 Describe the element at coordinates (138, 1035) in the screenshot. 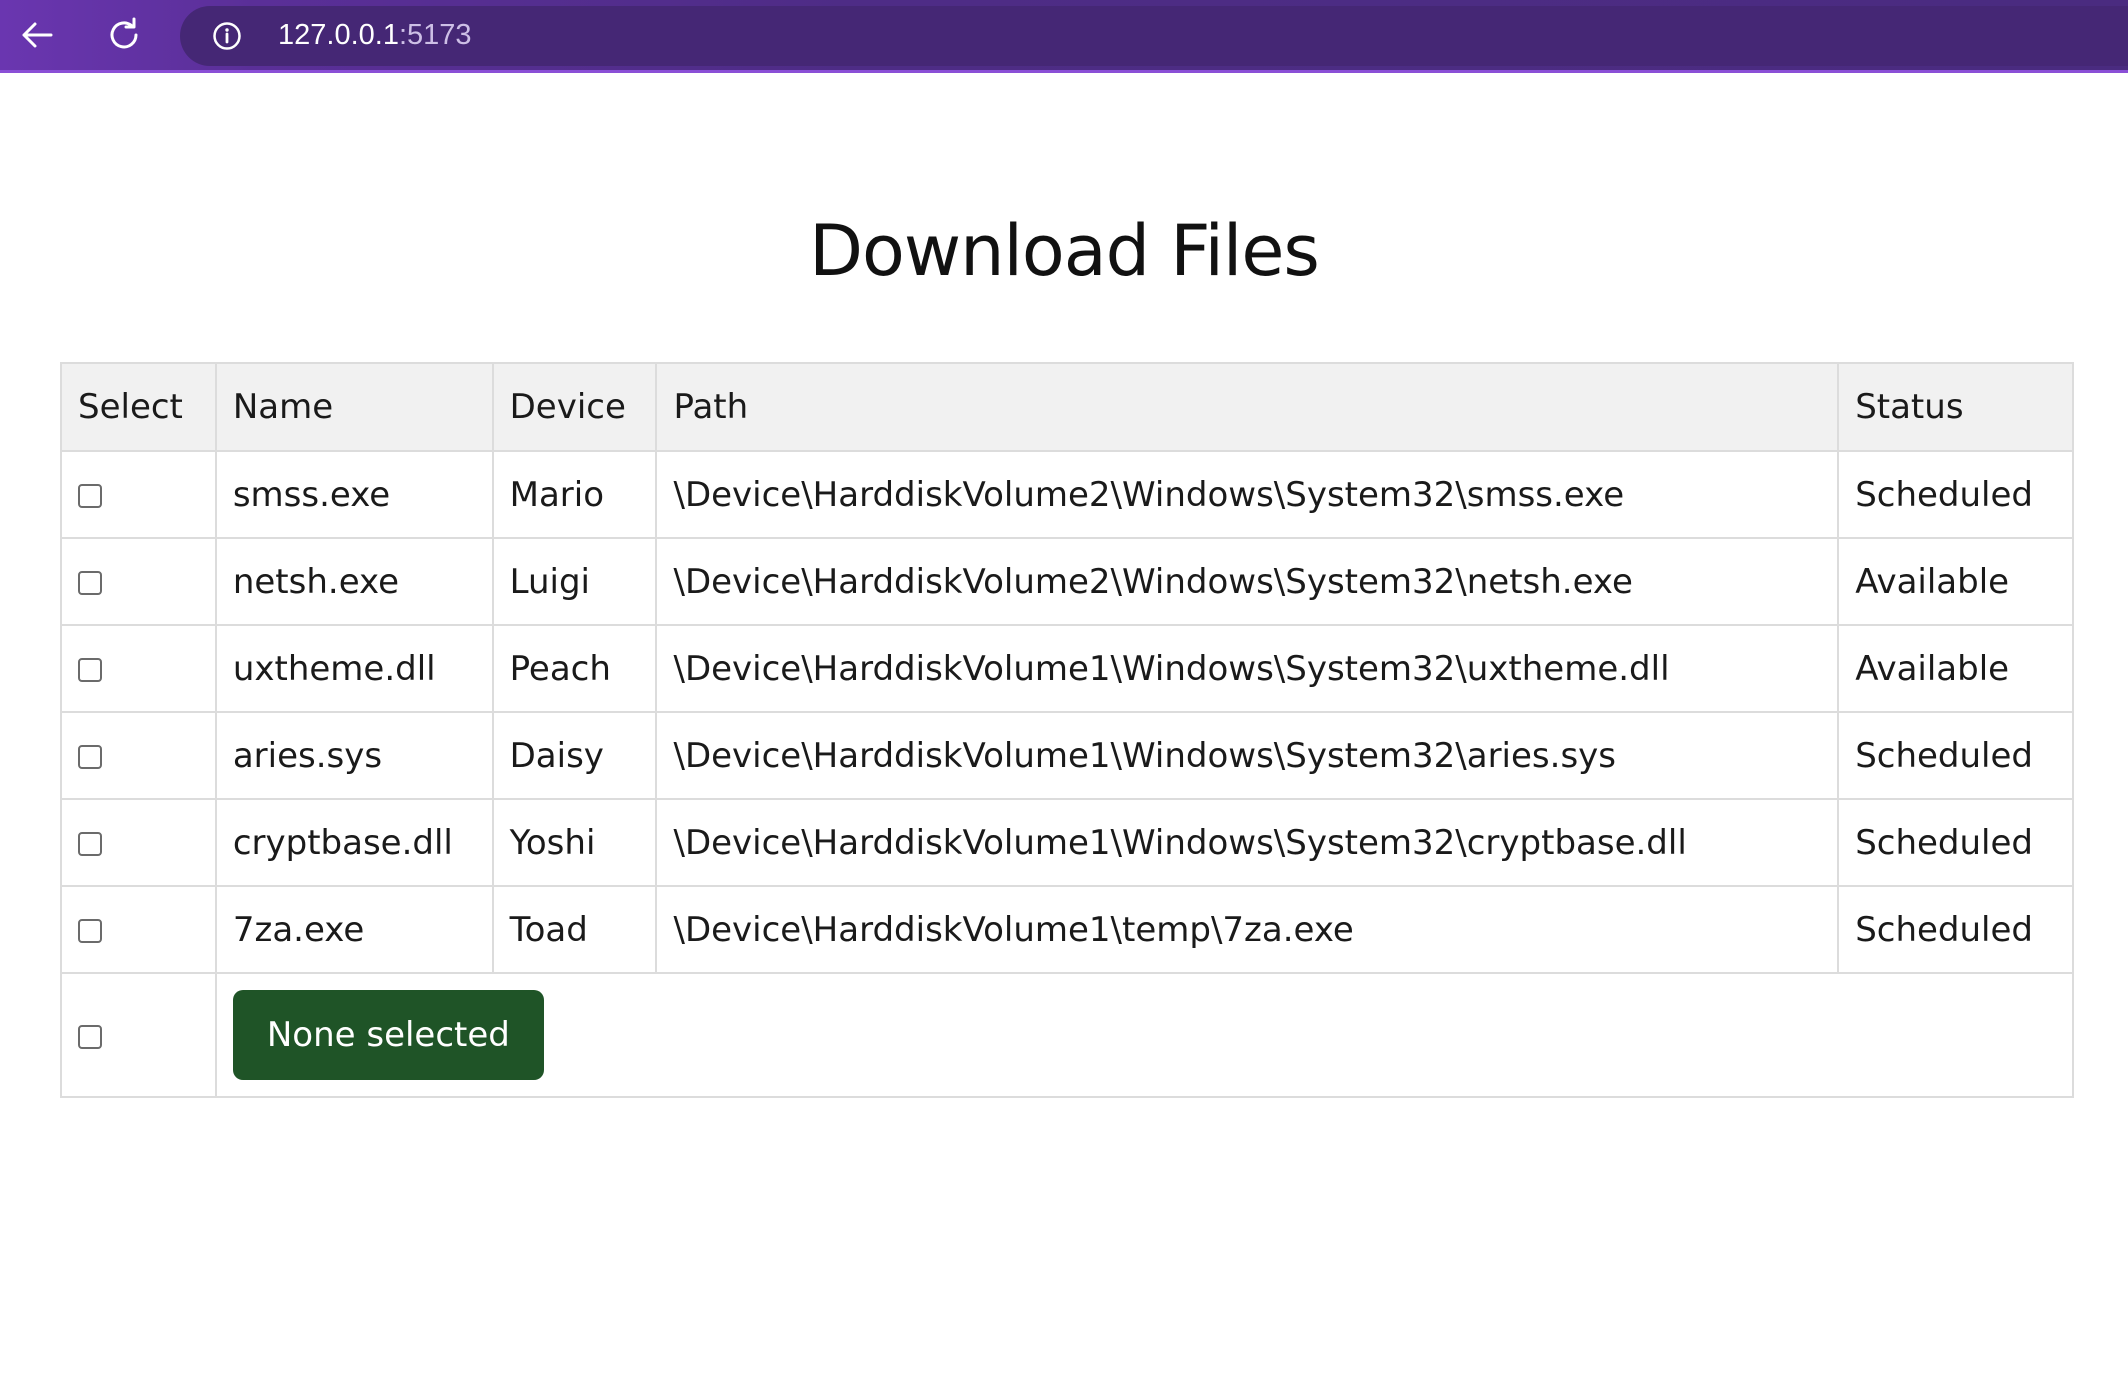

I see `select-all-cell` at that location.